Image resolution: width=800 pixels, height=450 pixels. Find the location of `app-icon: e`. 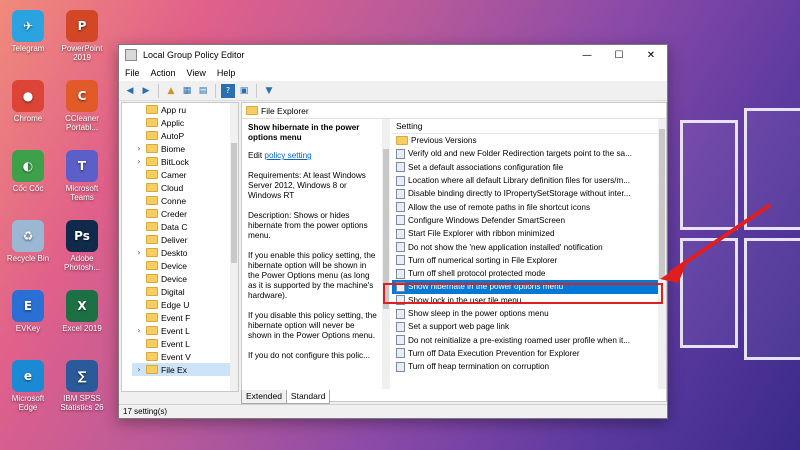

app-icon: e is located at coordinates (28, 376).